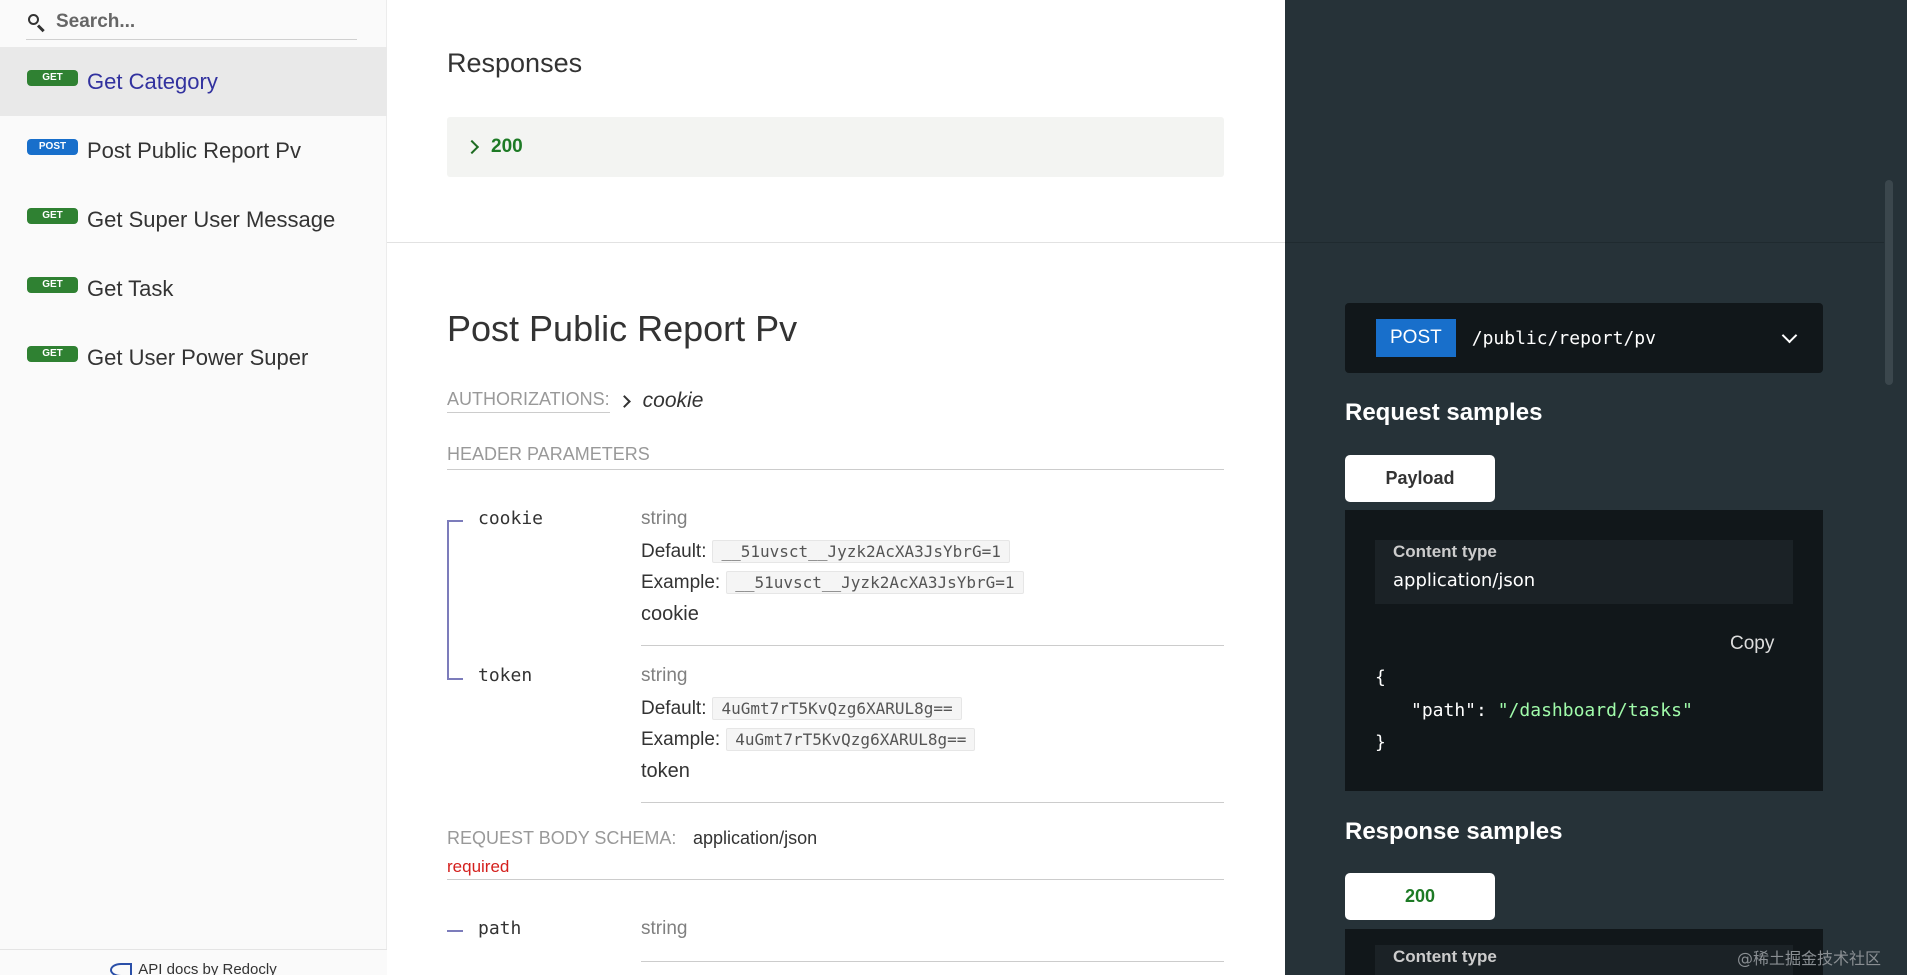 This screenshot has width=1907, height=975. What do you see at coordinates (478, 866) in the screenshot?
I see `required-label: required` at bounding box center [478, 866].